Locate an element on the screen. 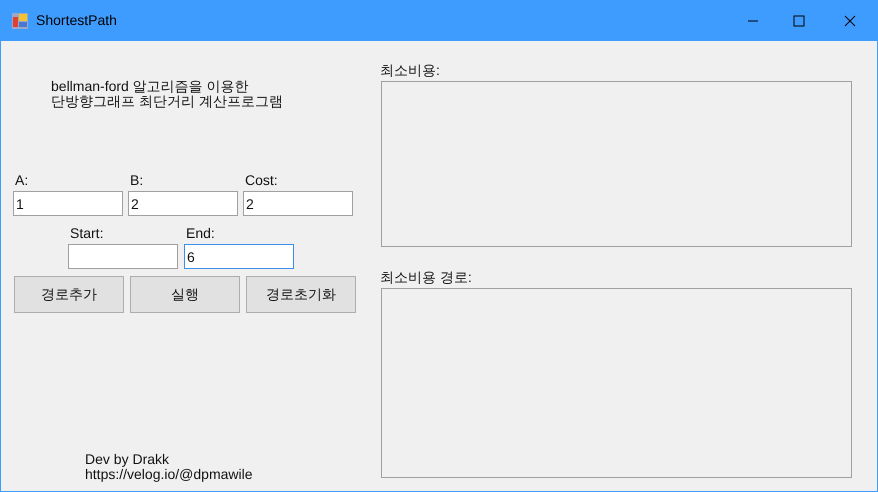 Image resolution: width=878 pixels, height=492 pixels. window-title: ShortestPath is located at coordinates (76, 20).